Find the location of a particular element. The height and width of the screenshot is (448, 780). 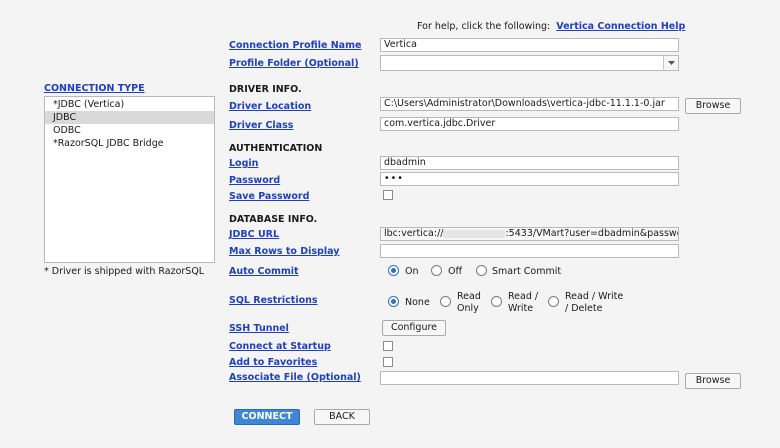

sql-restriction-none-label: None is located at coordinates (417, 302).